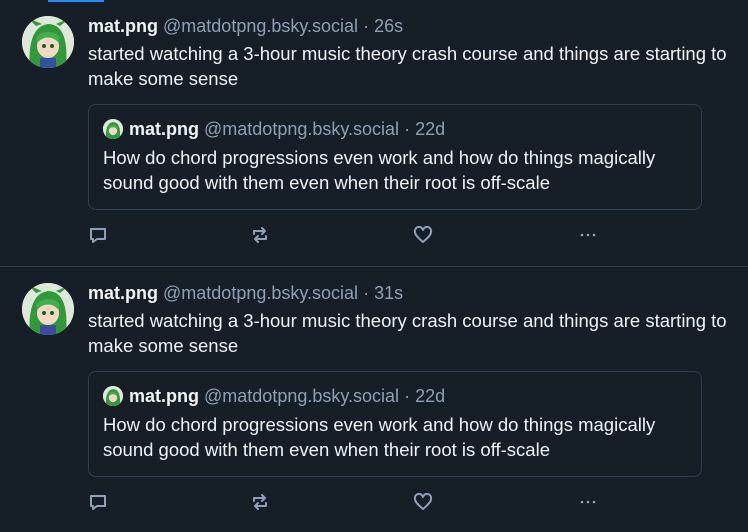 Image resolution: width=748 pixels, height=532 pixels. Describe the element at coordinates (388, 293) in the screenshot. I see `post-time: 31s` at that location.